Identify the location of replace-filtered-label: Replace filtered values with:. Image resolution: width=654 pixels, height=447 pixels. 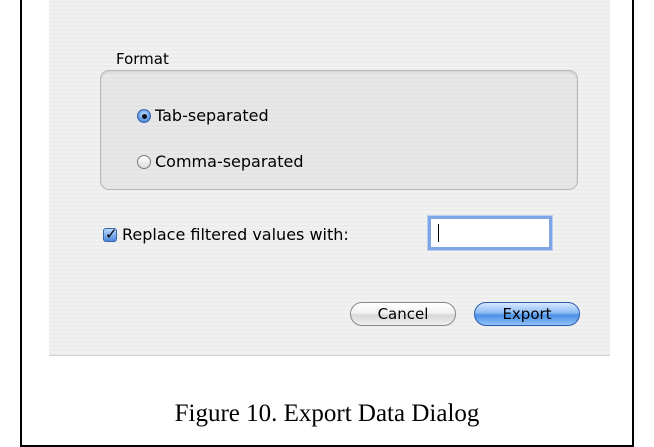
(235, 234).